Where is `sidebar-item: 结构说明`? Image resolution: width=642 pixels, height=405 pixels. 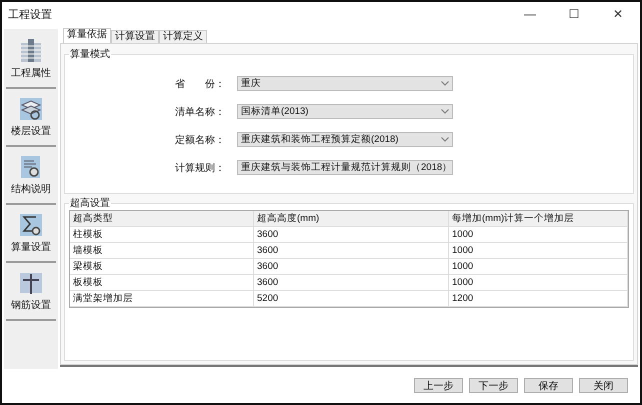 sidebar-item: 结构说明 is located at coordinates (31, 176).